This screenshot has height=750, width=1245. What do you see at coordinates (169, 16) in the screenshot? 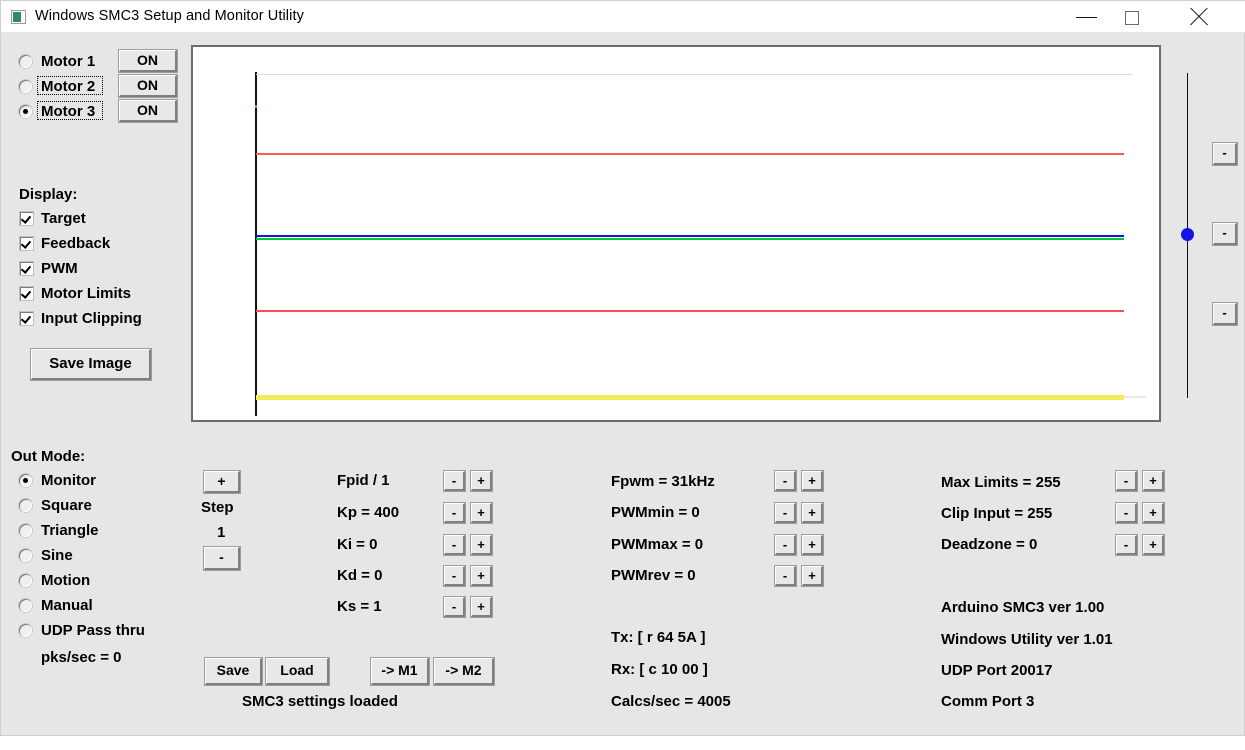
I see `window-title: Windows SMC3 Setup and Monitor Utility` at bounding box center [169, 16].